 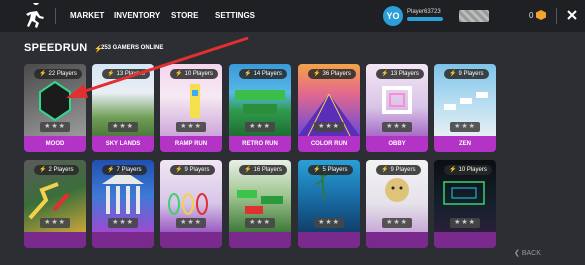 I want to click on game-card-color-run: ⚡ 36 Players ★★★ COLOR RUN, so click(x=329, y=108).